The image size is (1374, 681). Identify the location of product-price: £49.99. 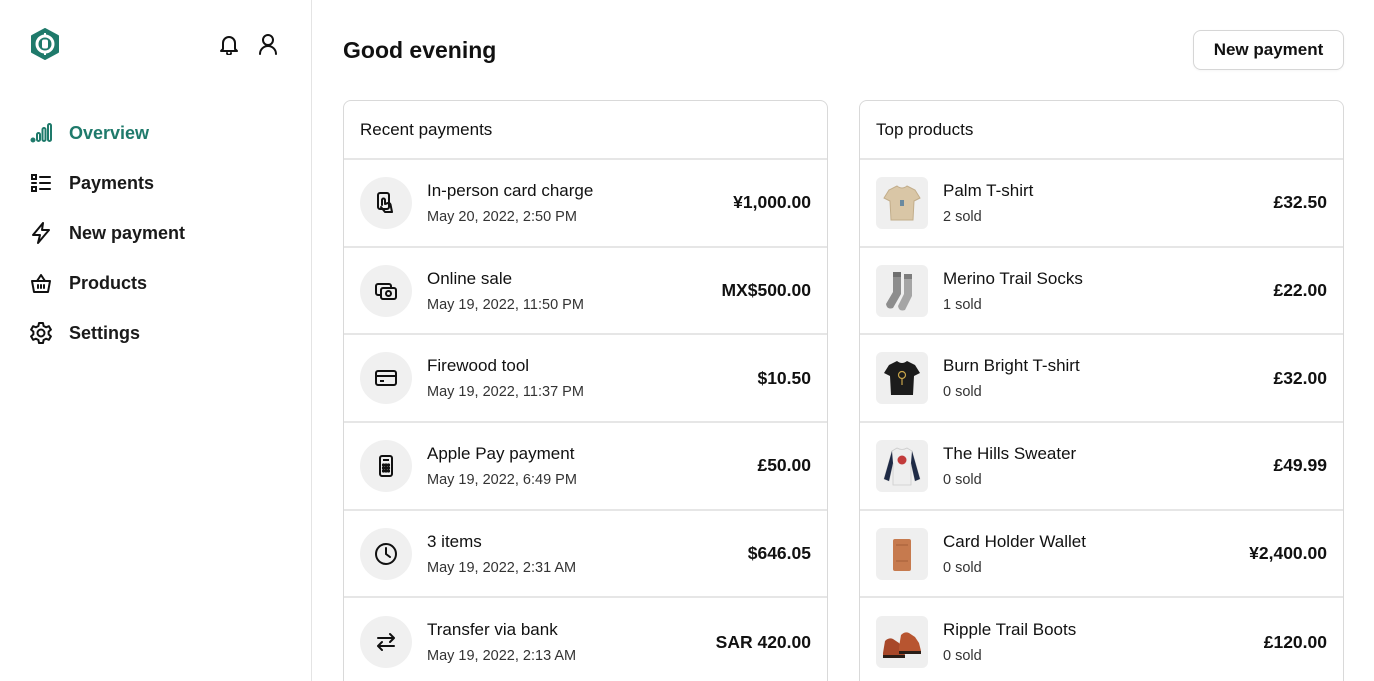
(1300, 465).